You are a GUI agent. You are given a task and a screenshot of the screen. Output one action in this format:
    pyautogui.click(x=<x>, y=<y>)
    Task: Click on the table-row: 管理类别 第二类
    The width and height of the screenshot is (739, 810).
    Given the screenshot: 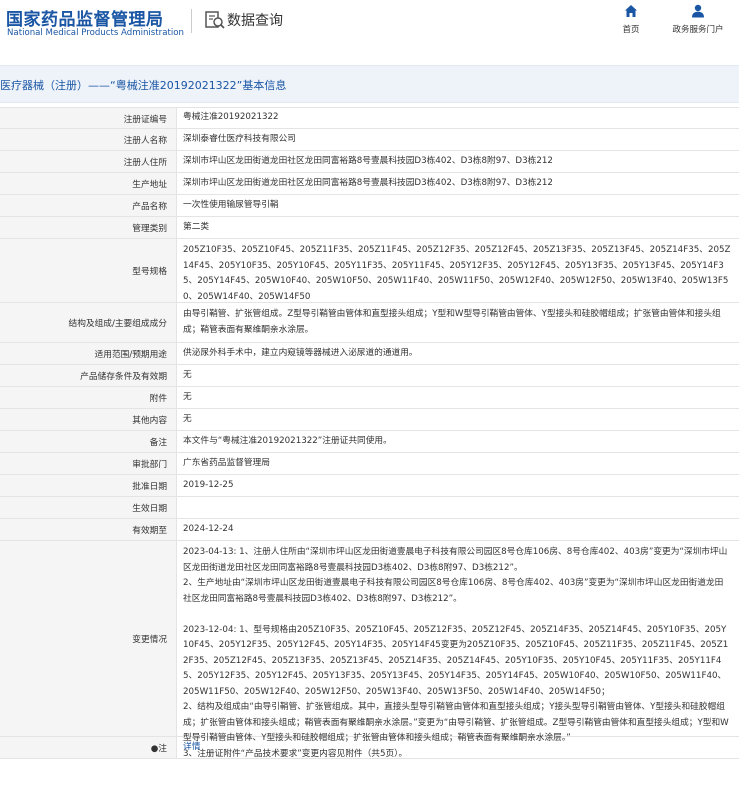 What is the action you would take?
    pyautogui.click(x=369, y=228)
    